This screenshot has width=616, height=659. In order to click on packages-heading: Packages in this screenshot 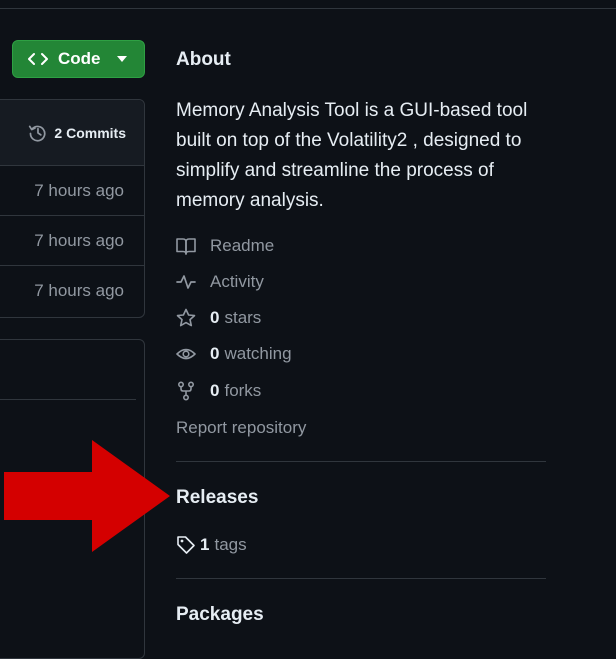, I will do `click(220, 615)`.